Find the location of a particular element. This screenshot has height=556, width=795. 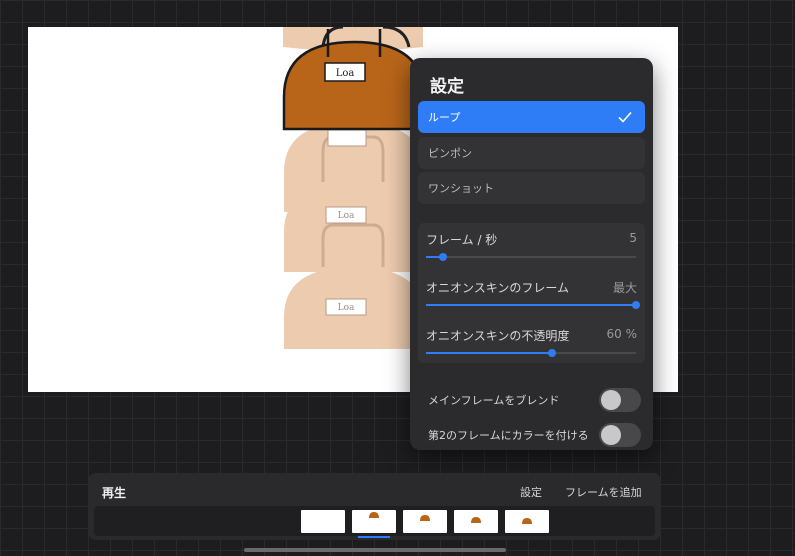

play-button: 再生 is located at coordinates (114, 492).